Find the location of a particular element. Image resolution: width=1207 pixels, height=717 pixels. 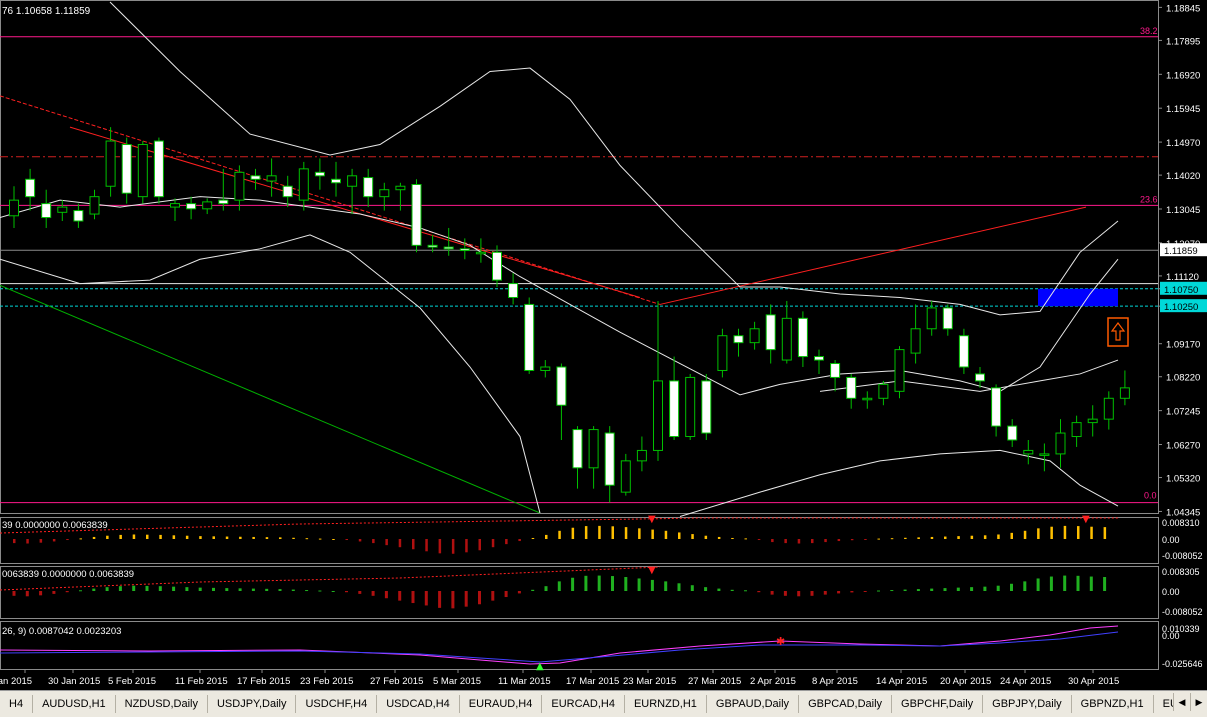

symbol-header: 76 1.10658 1.11859 is located at coordinates (46, 11).